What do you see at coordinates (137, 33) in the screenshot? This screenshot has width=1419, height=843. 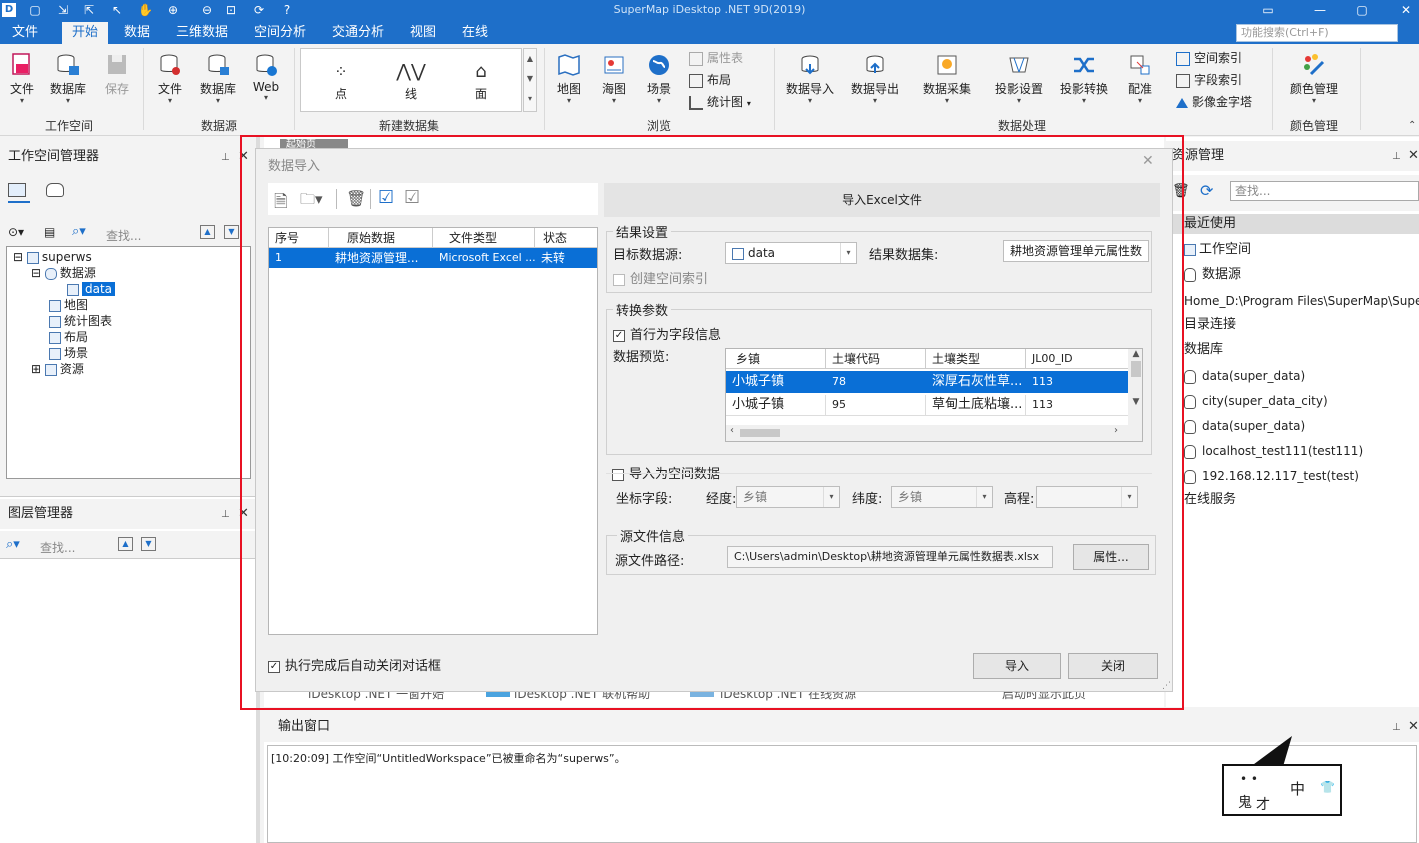 I see `menu-data: 数据` at bounding box center [137, 33].